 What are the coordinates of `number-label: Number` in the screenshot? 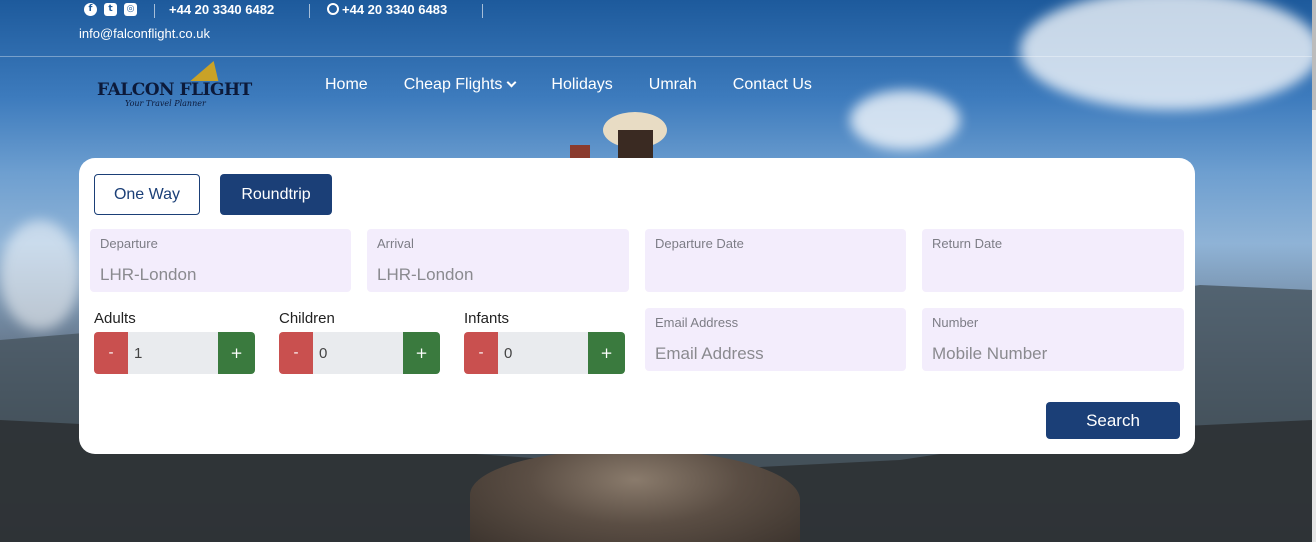 It's located at (955, 322).